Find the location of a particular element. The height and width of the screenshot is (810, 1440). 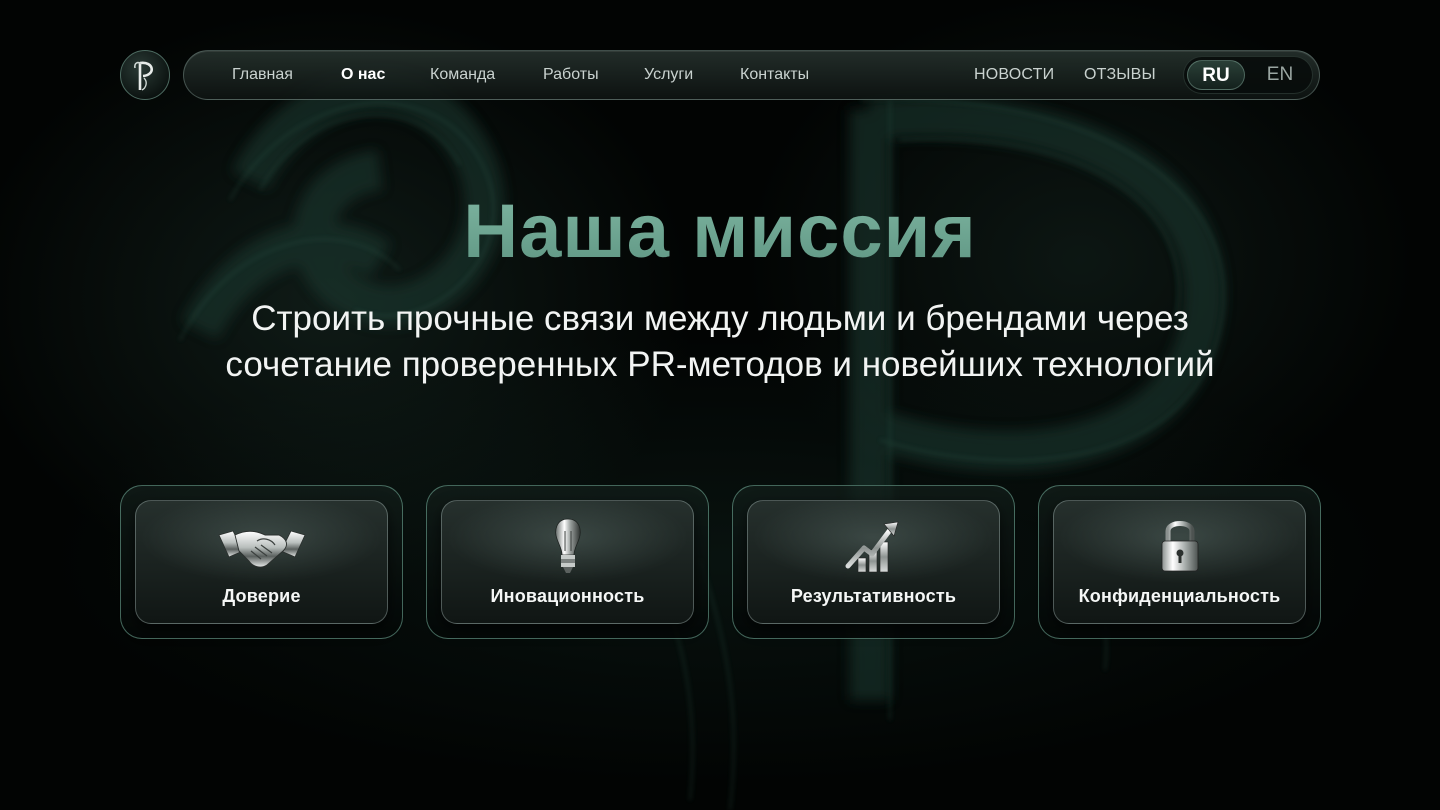

value-card-inner: Результативность is located at coordinates (873, 562).